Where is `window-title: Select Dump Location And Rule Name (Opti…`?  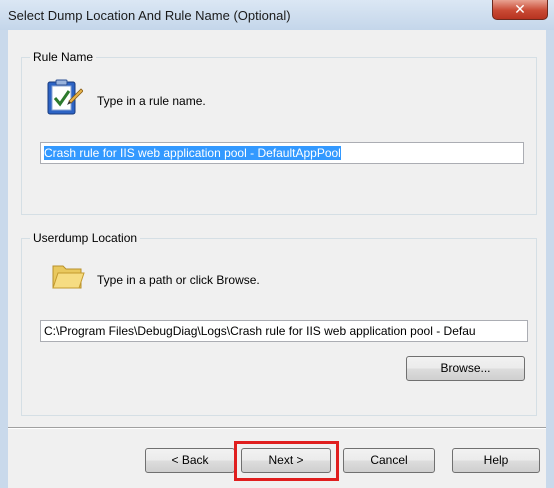 window-title: Select Dump Location And Rule Name (Opti… is located at coordinates (149, 15).